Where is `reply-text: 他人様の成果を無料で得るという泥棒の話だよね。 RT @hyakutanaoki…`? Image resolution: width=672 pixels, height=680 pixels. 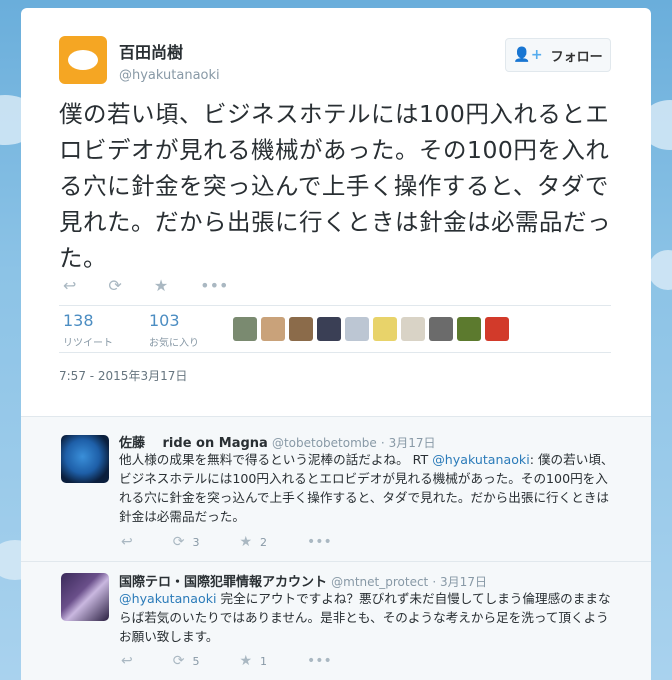 reply-text: 他人様の成果を無料で得るという泥棒の話だよね。 RT @hyakutanaoki… is located at coordinates (366, 488).